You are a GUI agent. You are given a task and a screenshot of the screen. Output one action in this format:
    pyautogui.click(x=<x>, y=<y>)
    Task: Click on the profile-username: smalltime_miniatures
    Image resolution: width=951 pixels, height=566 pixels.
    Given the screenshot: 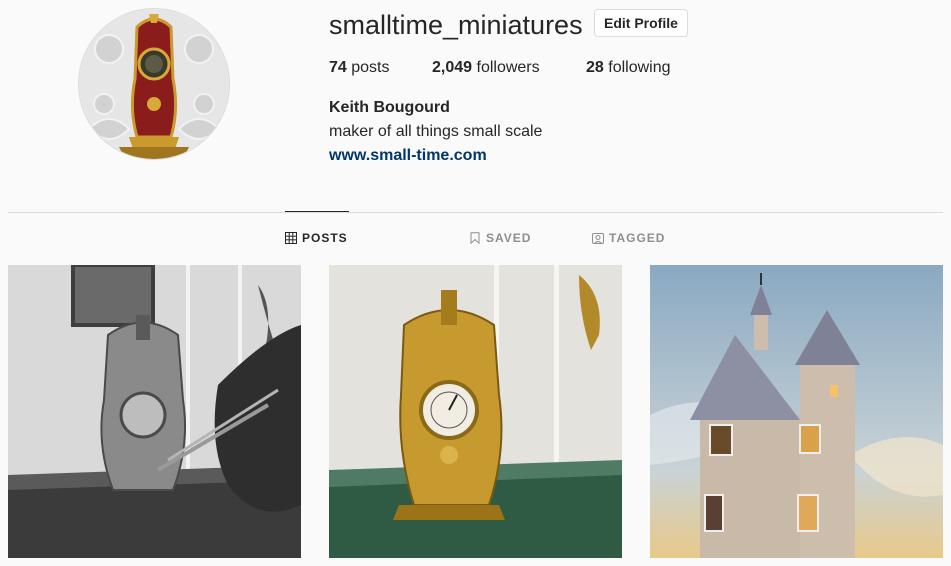 What is the action you would take?
    pyautogui.click(x=456, y=25)
    